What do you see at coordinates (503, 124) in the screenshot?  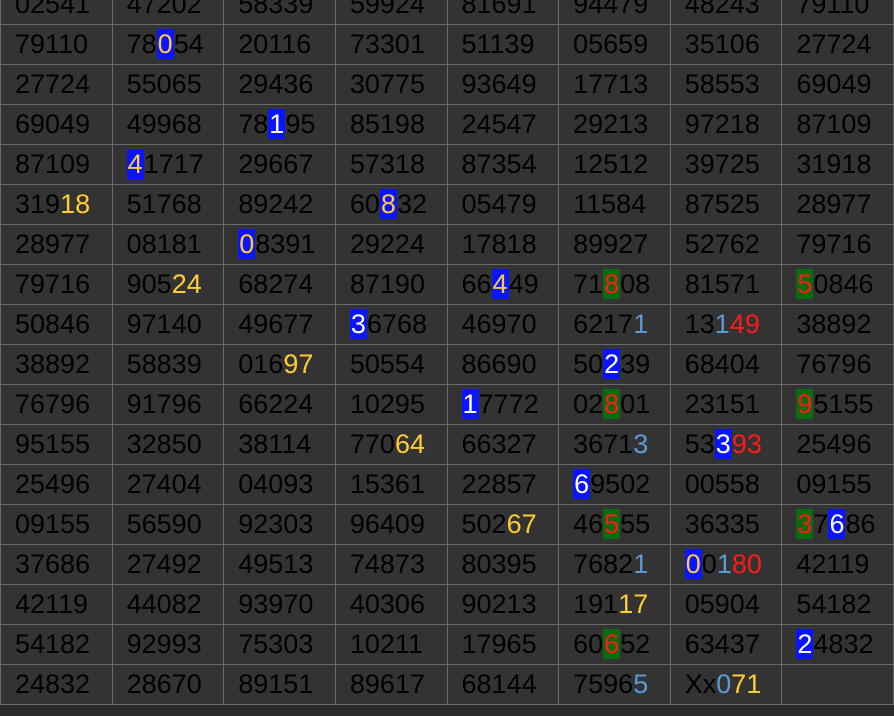 I see `grid-cell: 24547` at bounding box center [503, 124].